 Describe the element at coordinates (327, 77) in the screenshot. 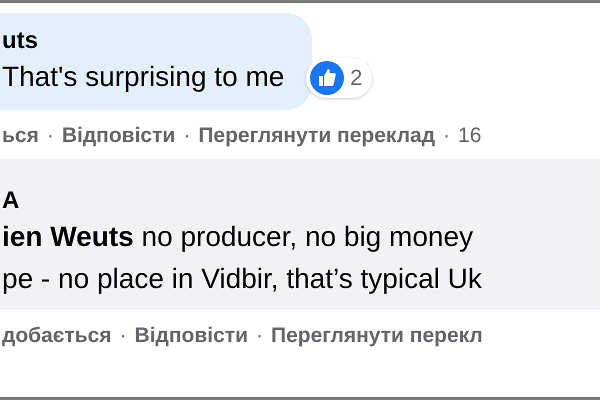

I see `like-icon` at that location.